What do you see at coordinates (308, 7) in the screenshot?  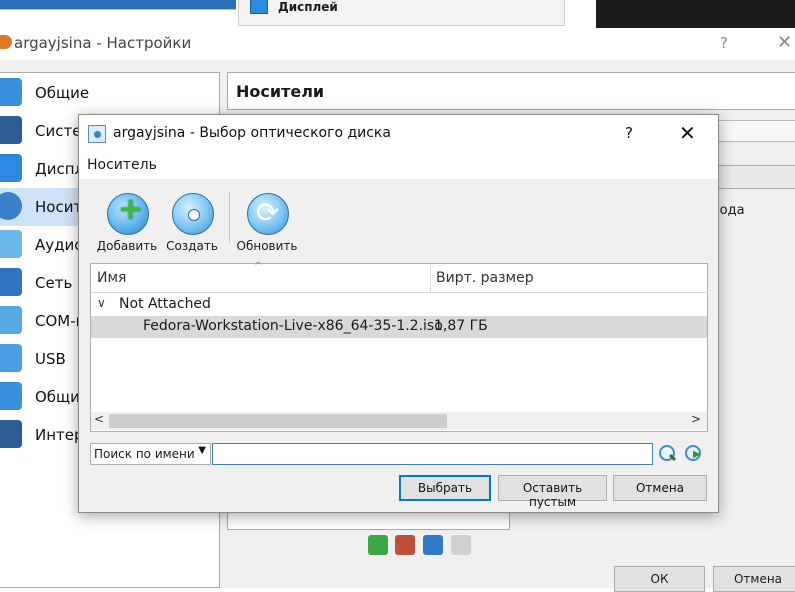 I see `prev-display-label: Дисплей` at bounding box center [308, 7].